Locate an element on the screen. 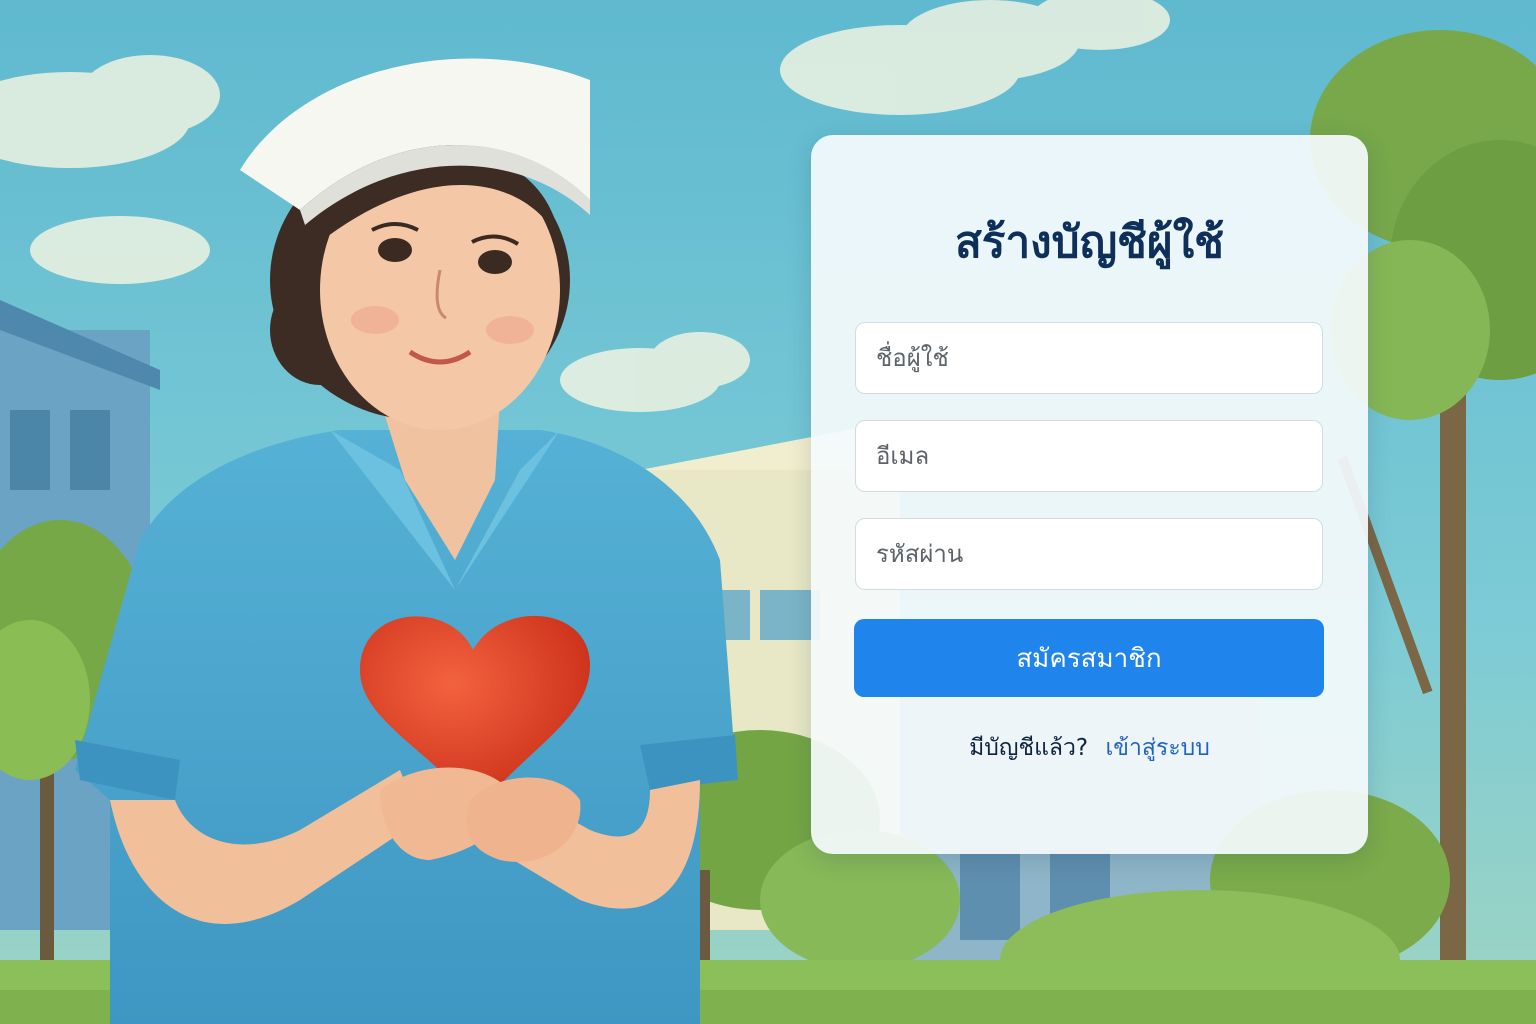  password-field is located at coordinates (1089, 554).